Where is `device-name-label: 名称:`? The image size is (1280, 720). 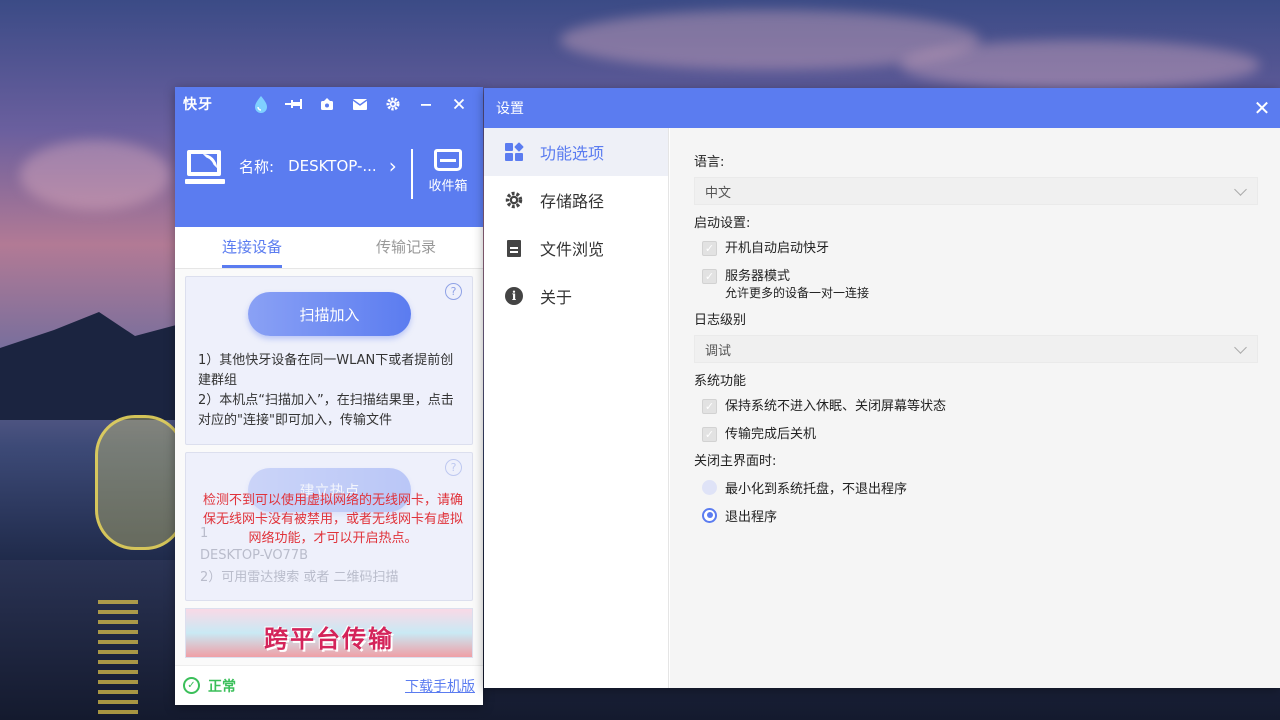 device-name-label: 名称: is located at coordinates (257, 166).